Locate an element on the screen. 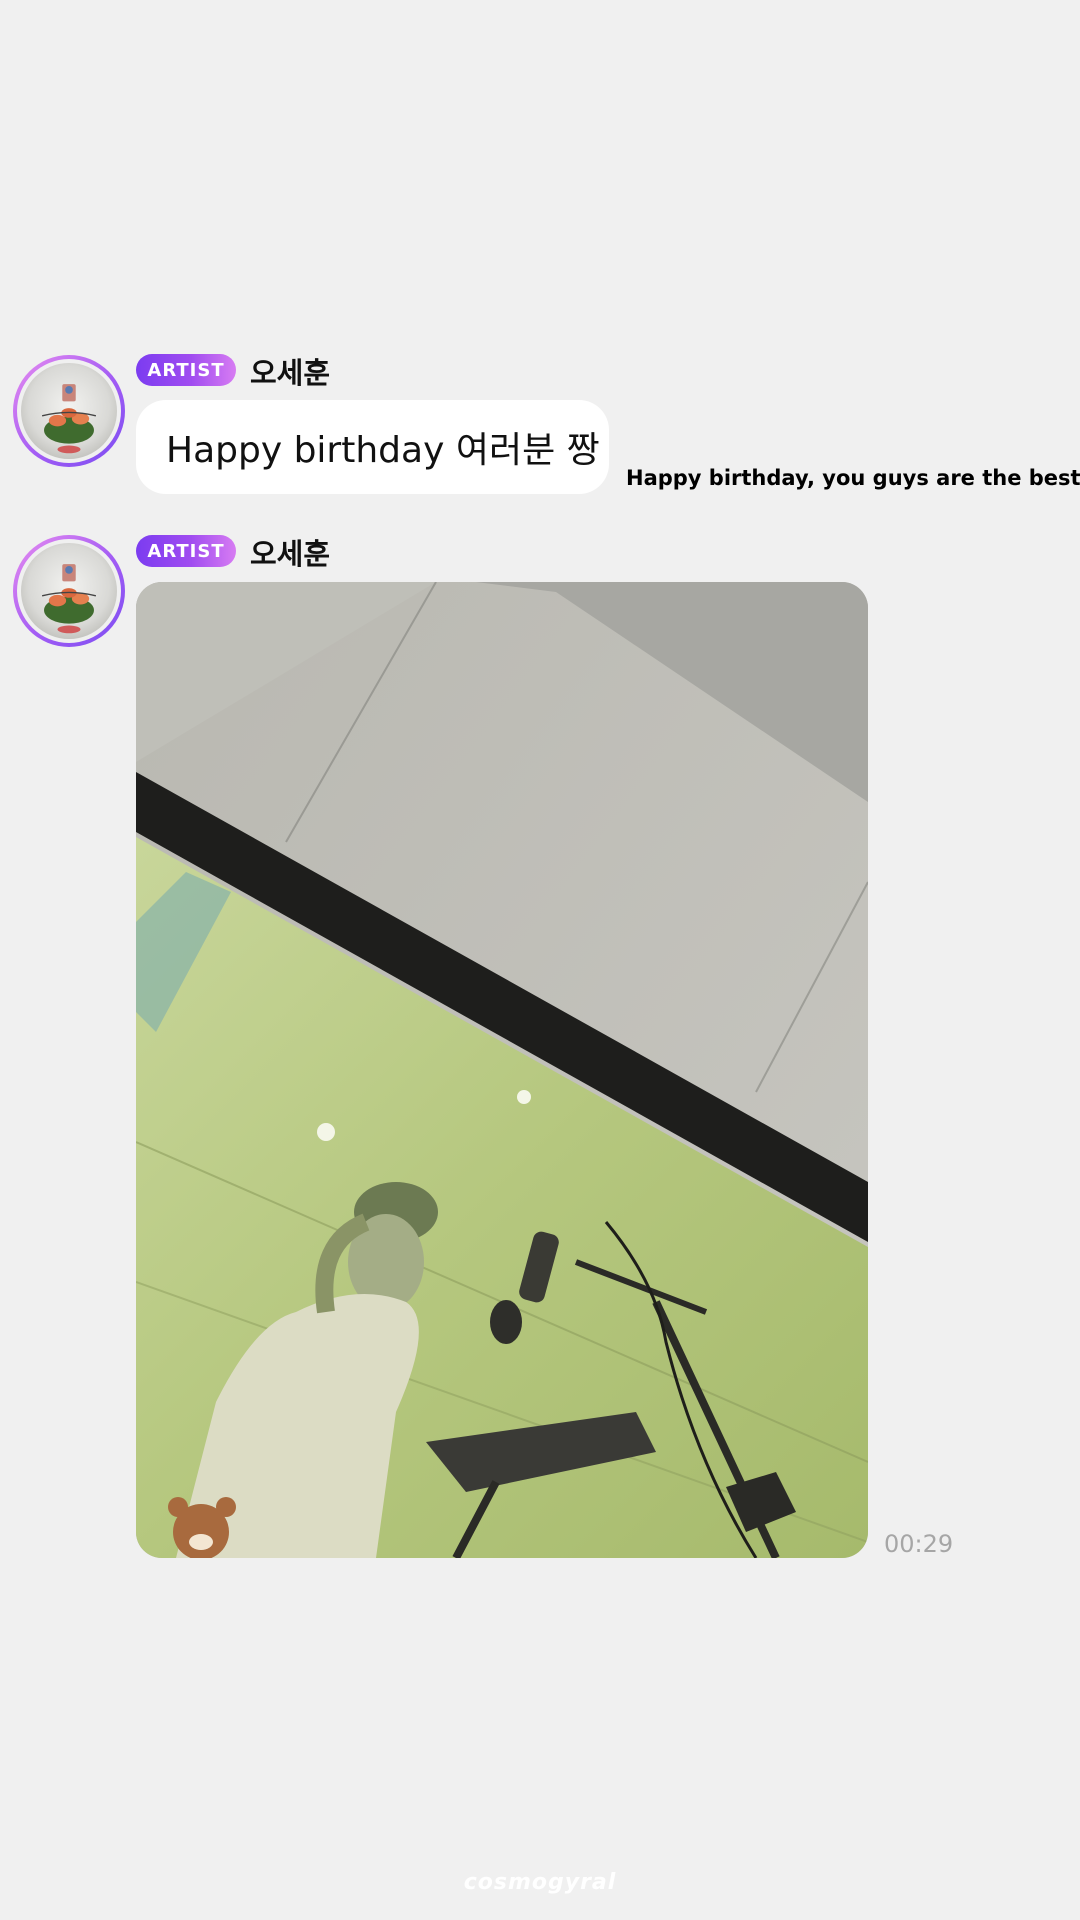  message-timestamp: 00:29 is located at coordinates (919, 1544).